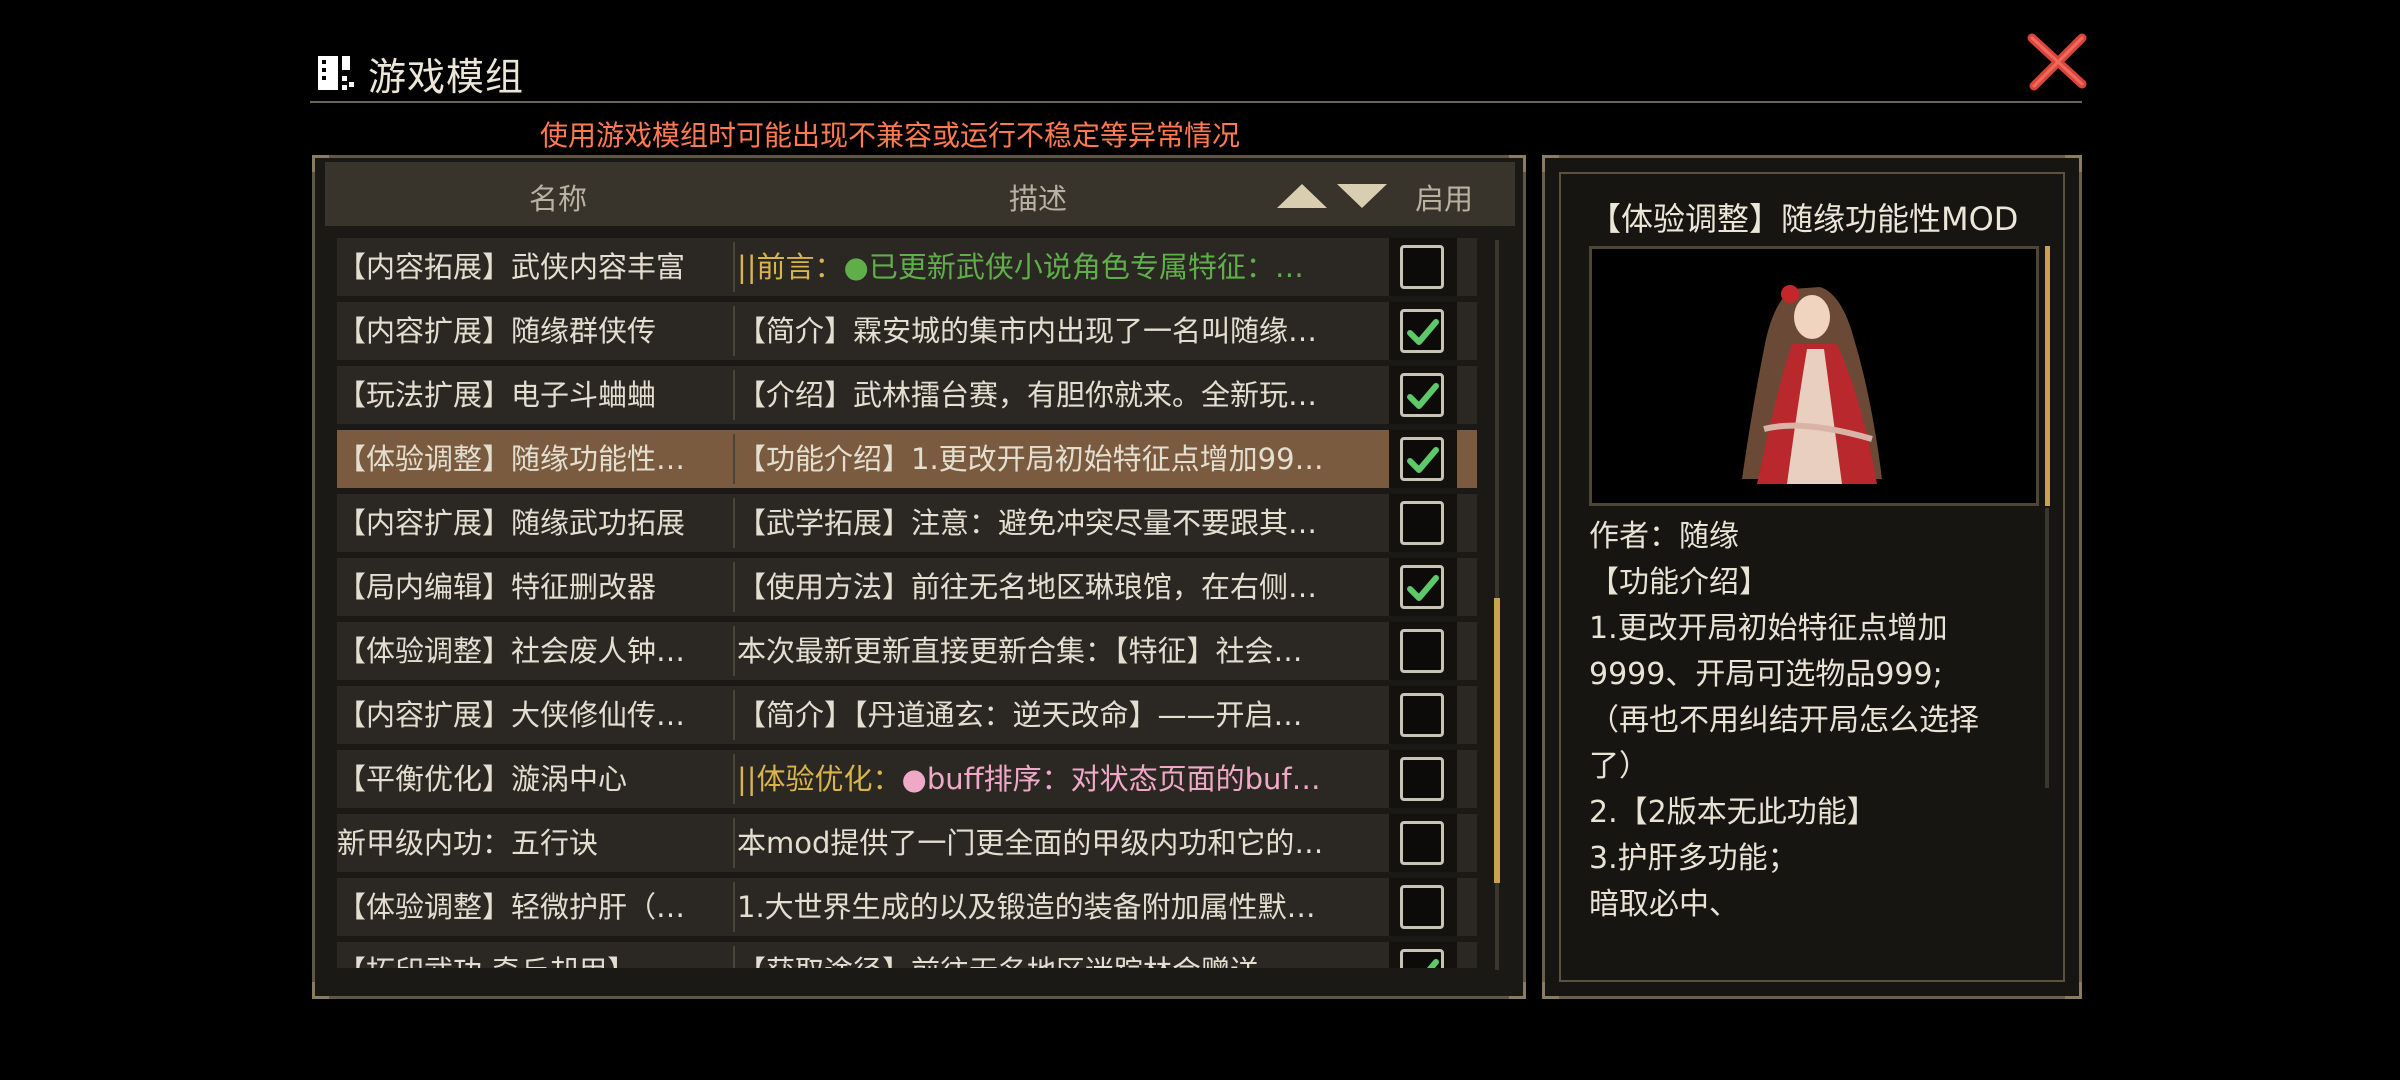 This screenshot has width=2400, height=1080. What do you see at coordinates (468, 843) in the screenshot?
I see `mod-name: 新甲级内功：五行诀` at bounding box center [468, 843].